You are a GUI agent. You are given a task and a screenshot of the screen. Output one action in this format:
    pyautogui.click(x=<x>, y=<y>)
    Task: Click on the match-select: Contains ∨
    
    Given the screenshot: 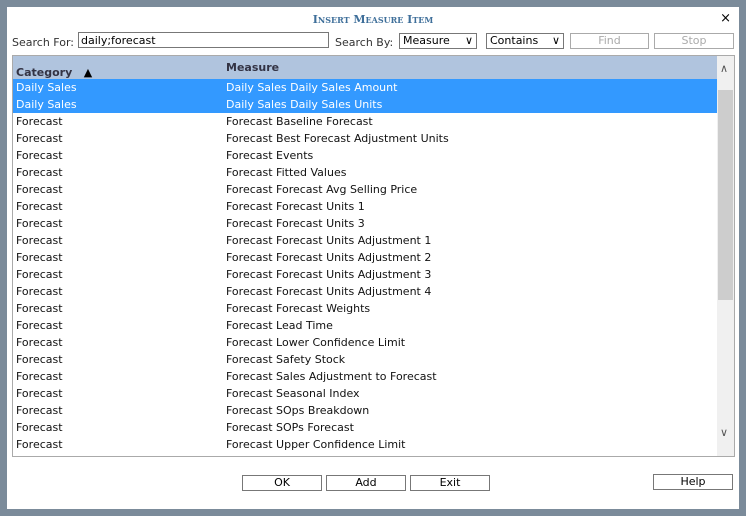 What is the action you would take?
    pyautogui.click(x=525, y=41)
    